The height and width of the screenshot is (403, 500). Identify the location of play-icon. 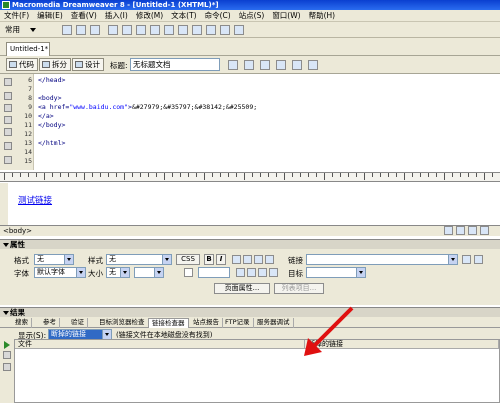
(7, 345).